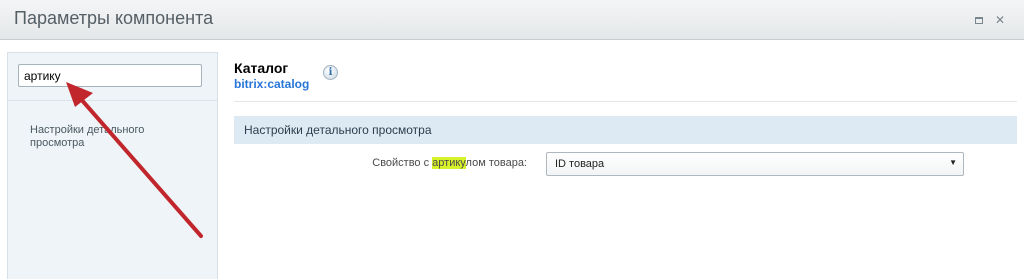 This screenshot has width=1024, height=279. Describe the element at coordinates (625, 130) in the screenshot. I see `section-header: Настройки детального просмотра` at that location.